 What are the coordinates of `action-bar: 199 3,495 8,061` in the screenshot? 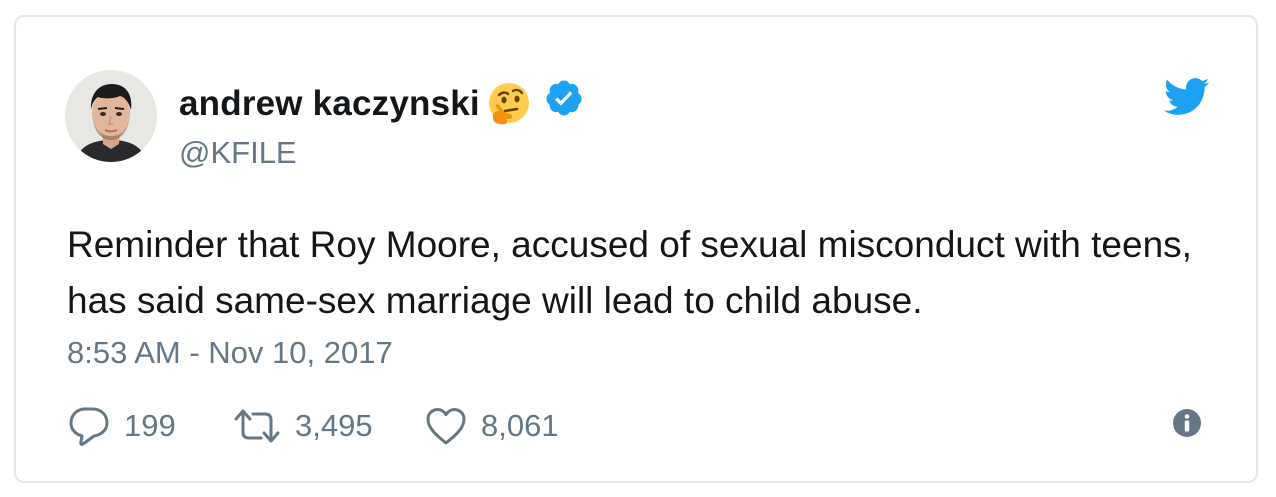 It's located at (313, 426).